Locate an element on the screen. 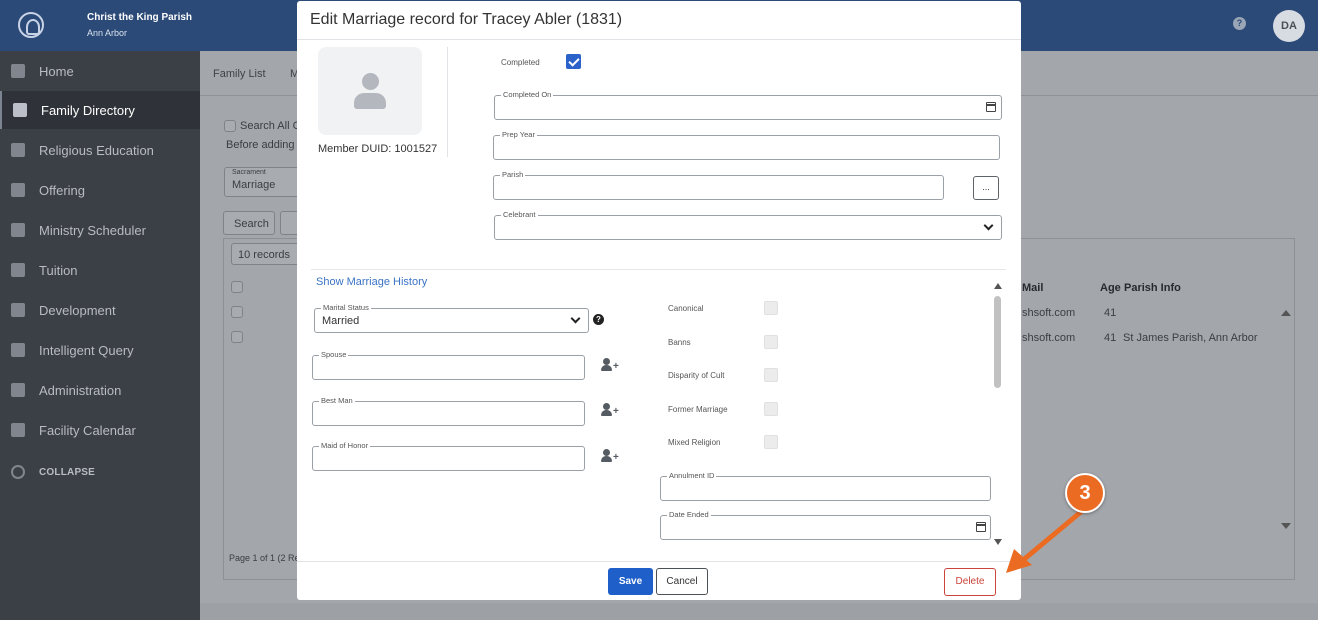  scrollbar-thumb is located at coordinates (997, 342).